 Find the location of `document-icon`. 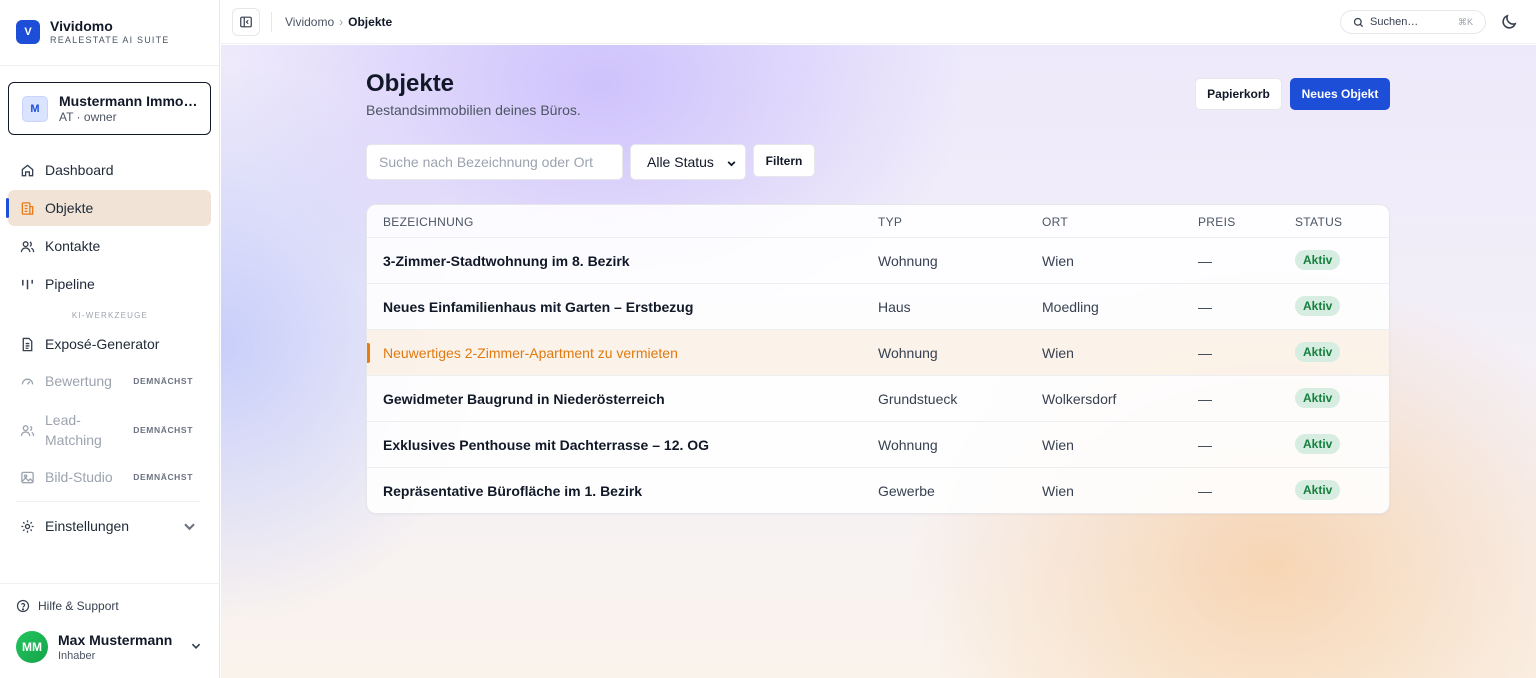

document-icon is located at coordinates (27, 344).